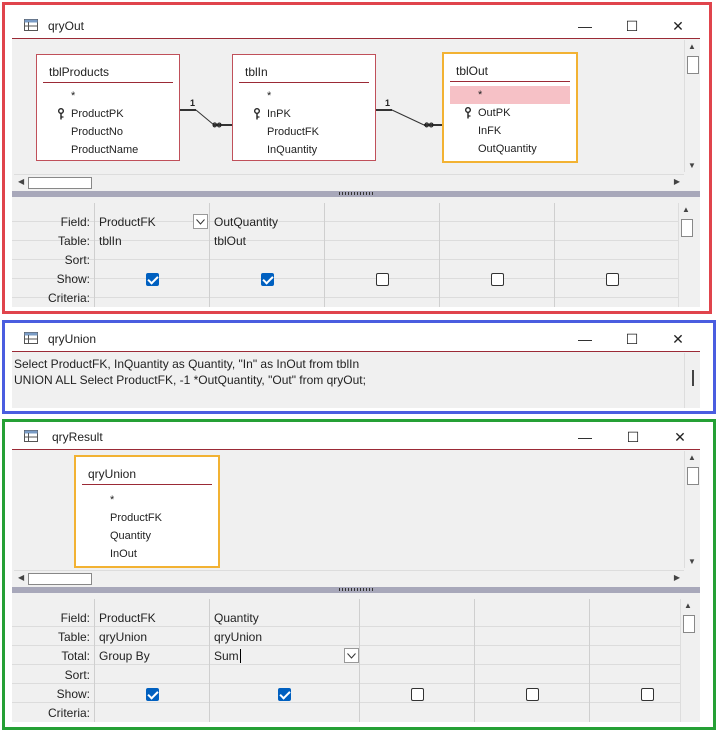  I want to click on grid-column: ProductFK tblIn, so click(151, 255).